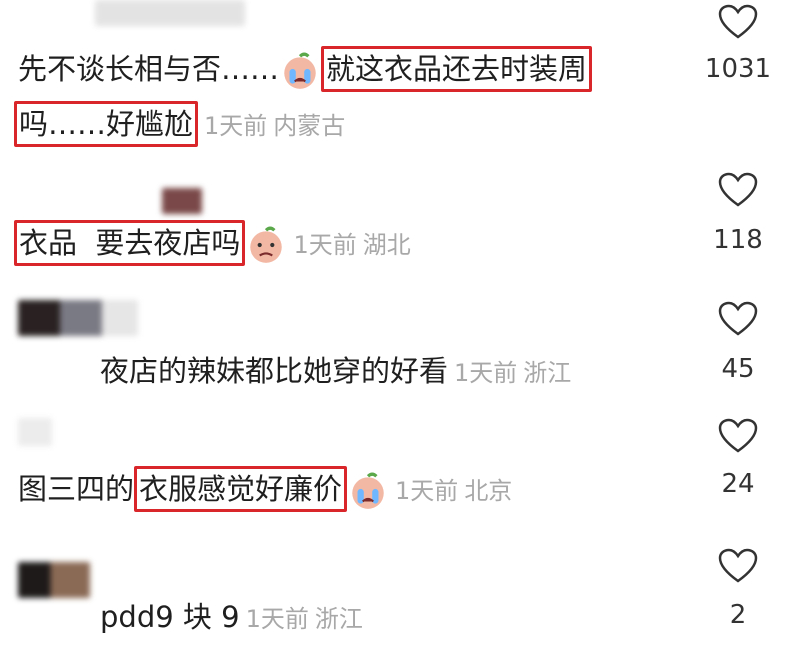 The image size is (800, 662). I want to click on like-count: 118, so click(738, 240).